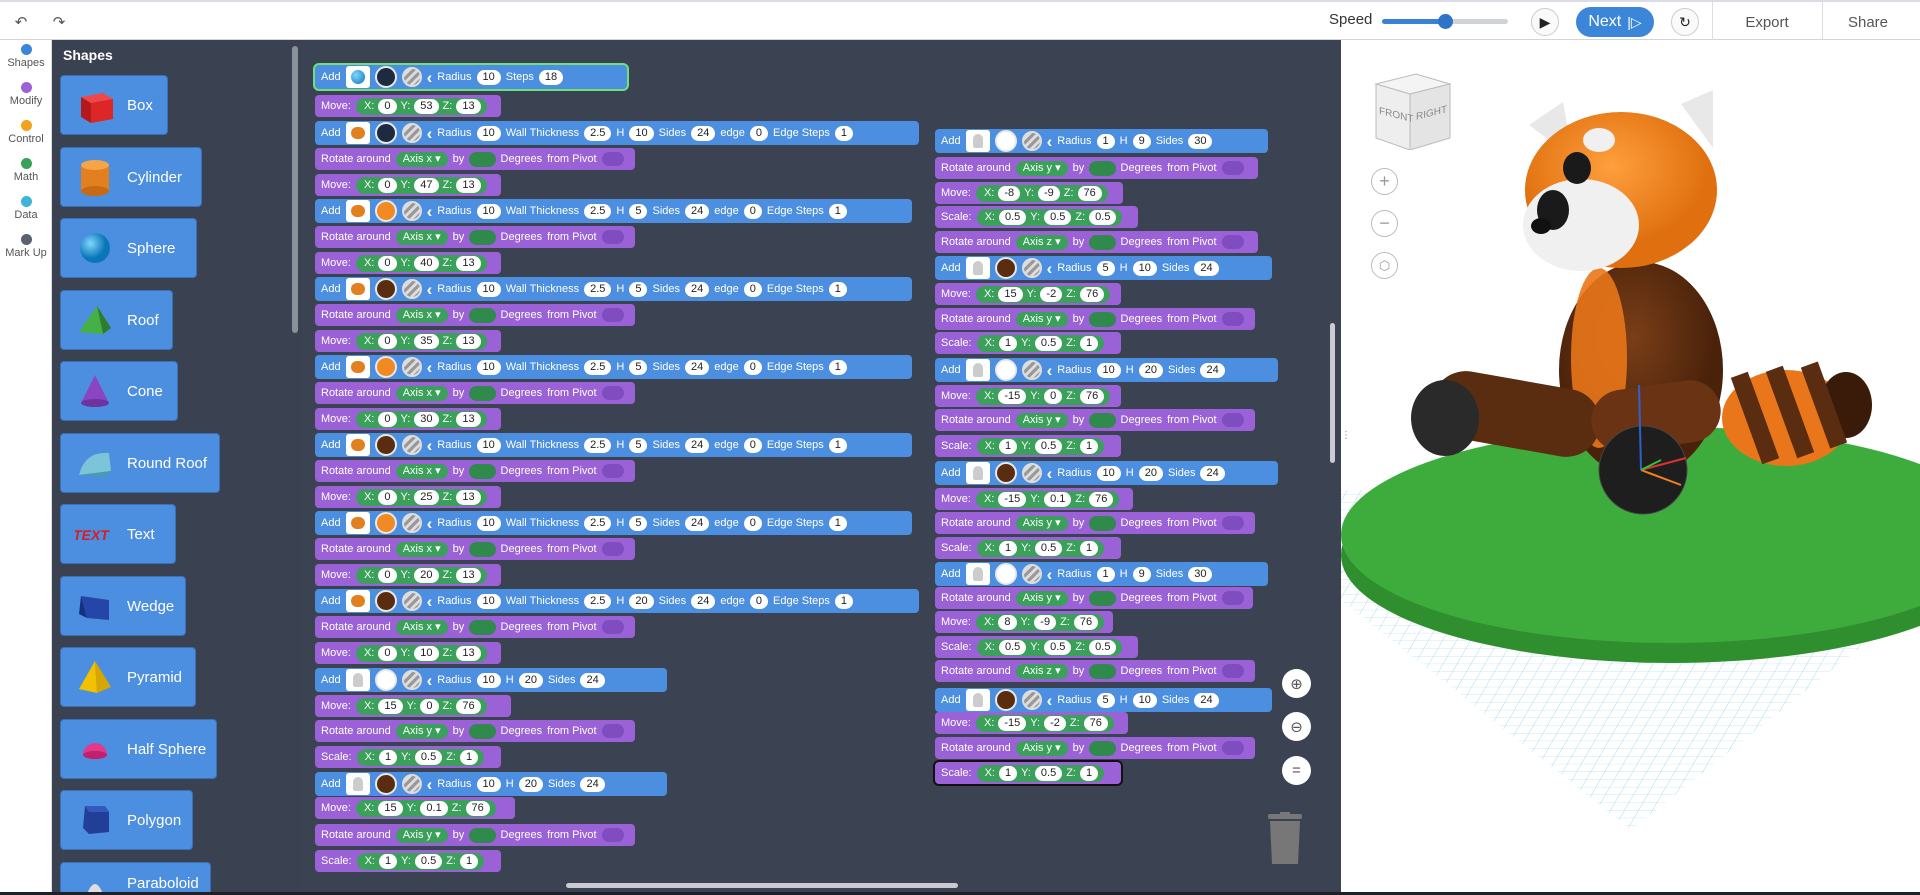  Describe the element at coordinates (1105, 574) in the screenshot. I see `radius-input: 1` at that location.